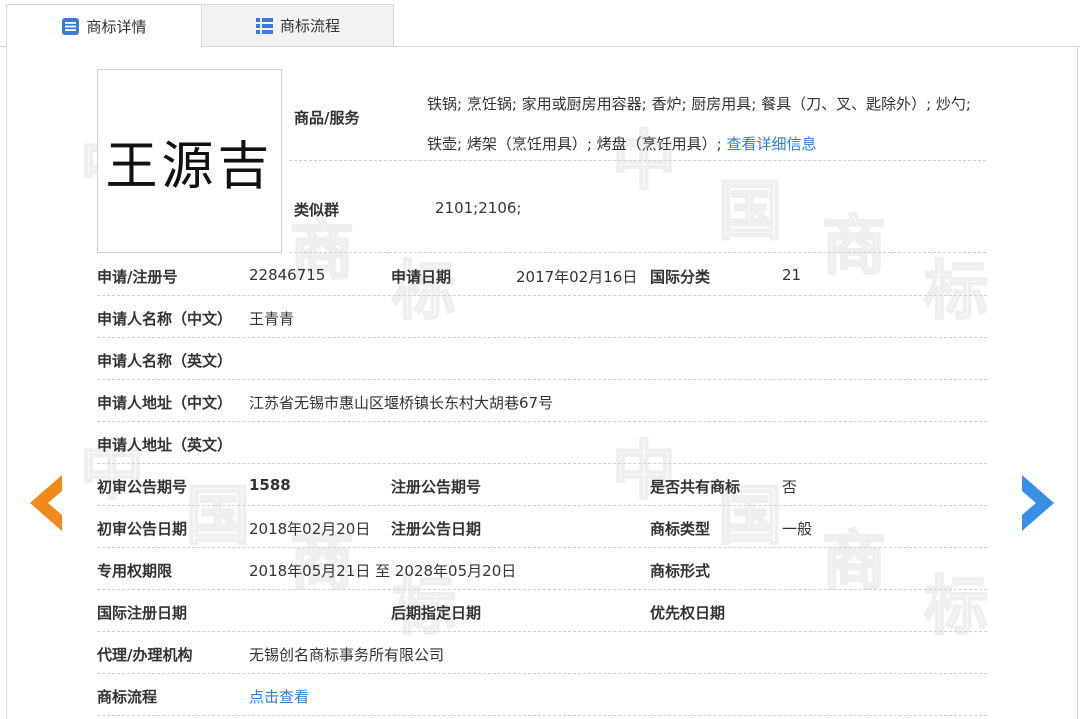  What do you see at coordinates (540, 24) in the screenshot?
I see `tab-bar: 商标详情 商标流程` at bounding box center [540, 24].